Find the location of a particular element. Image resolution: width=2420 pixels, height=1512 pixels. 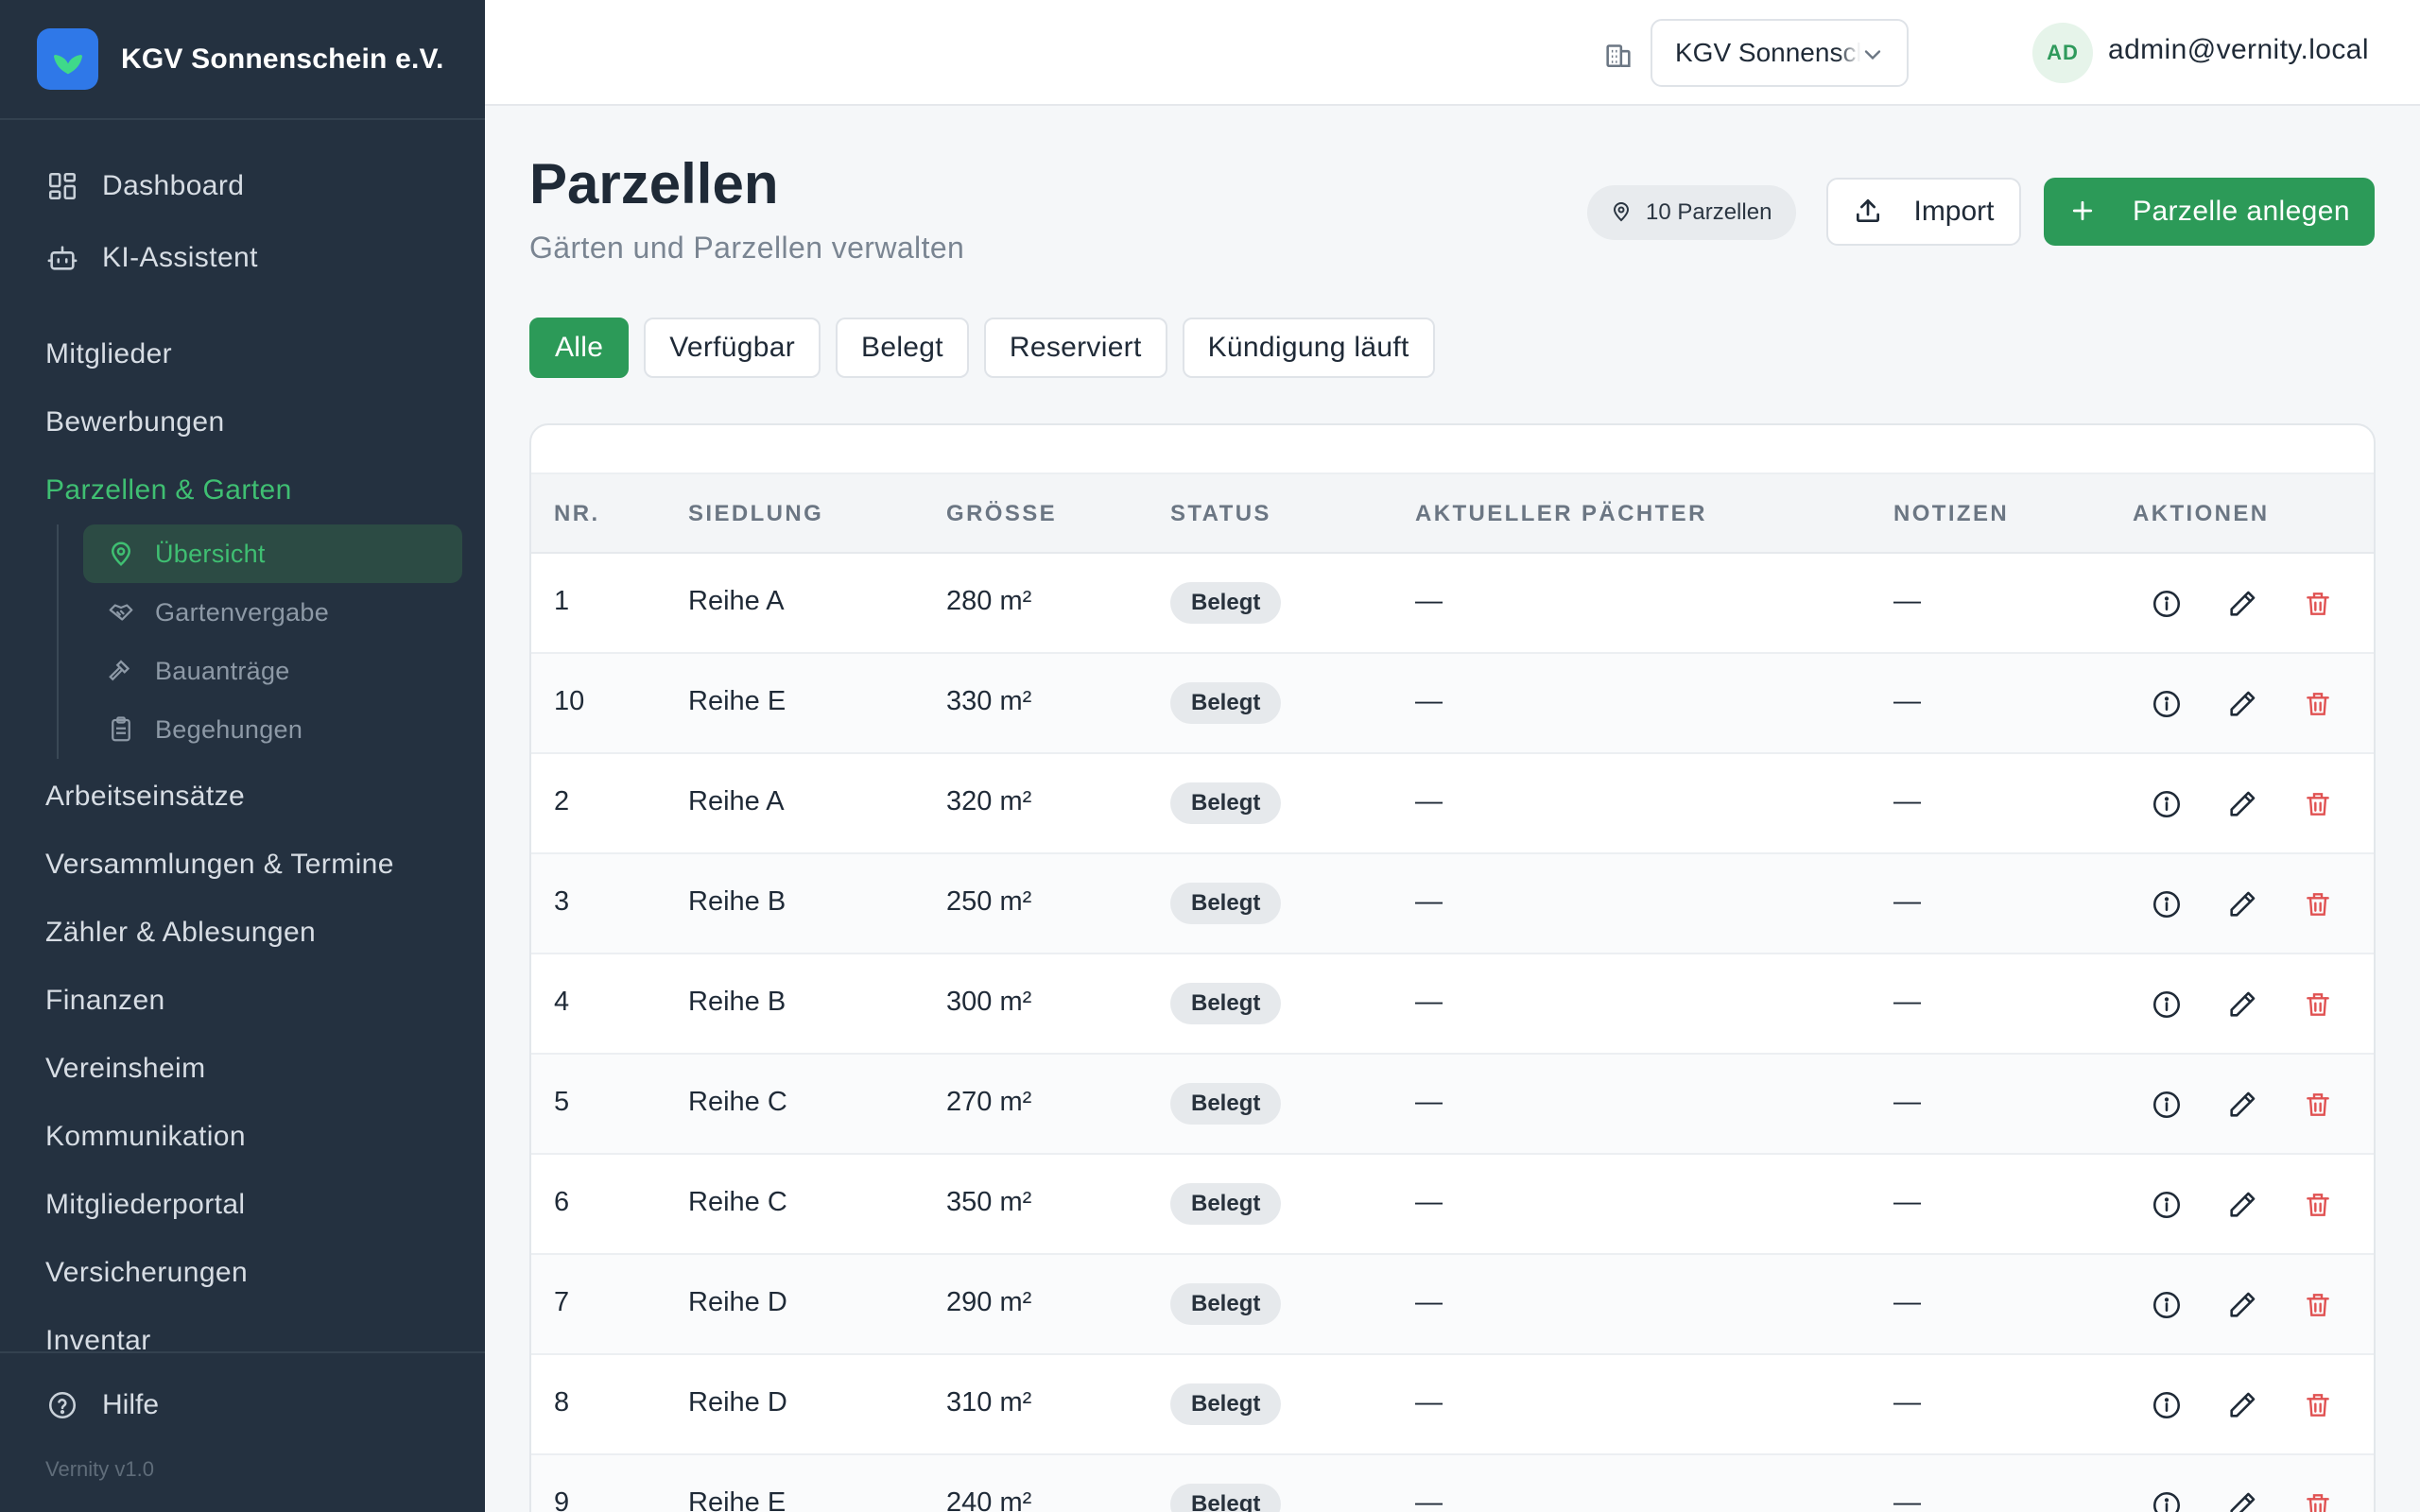

cell-groesse: 300 m² is located at coordinates (989, 1002).